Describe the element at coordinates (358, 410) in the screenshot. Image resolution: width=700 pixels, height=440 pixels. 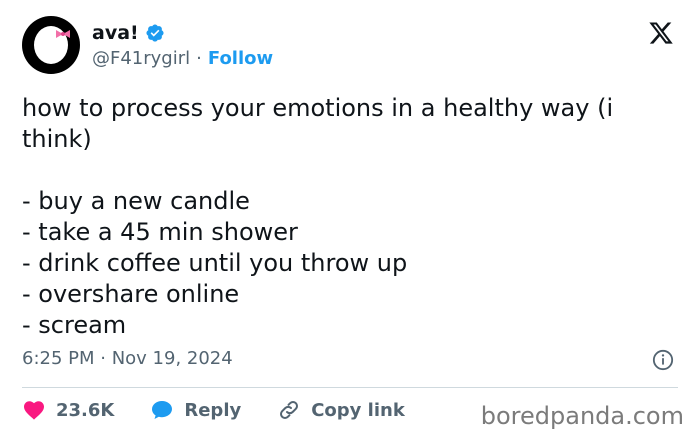
I see `copy-link-label: Copy link` at that location.